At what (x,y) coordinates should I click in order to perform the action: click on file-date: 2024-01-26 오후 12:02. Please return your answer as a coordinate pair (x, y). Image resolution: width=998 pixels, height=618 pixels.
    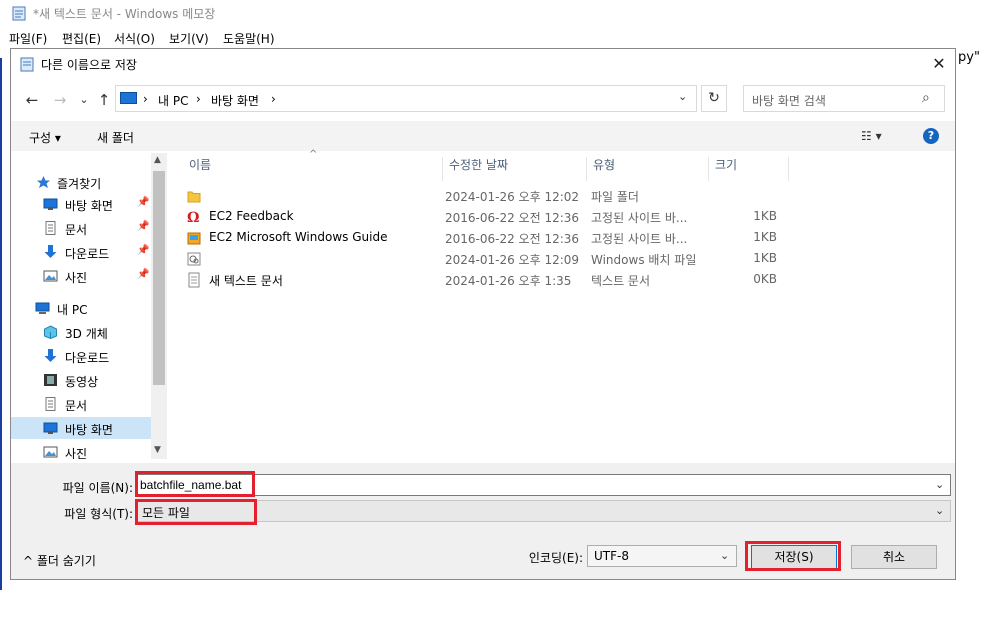
    Looking at the image, I should click on (512, 197).